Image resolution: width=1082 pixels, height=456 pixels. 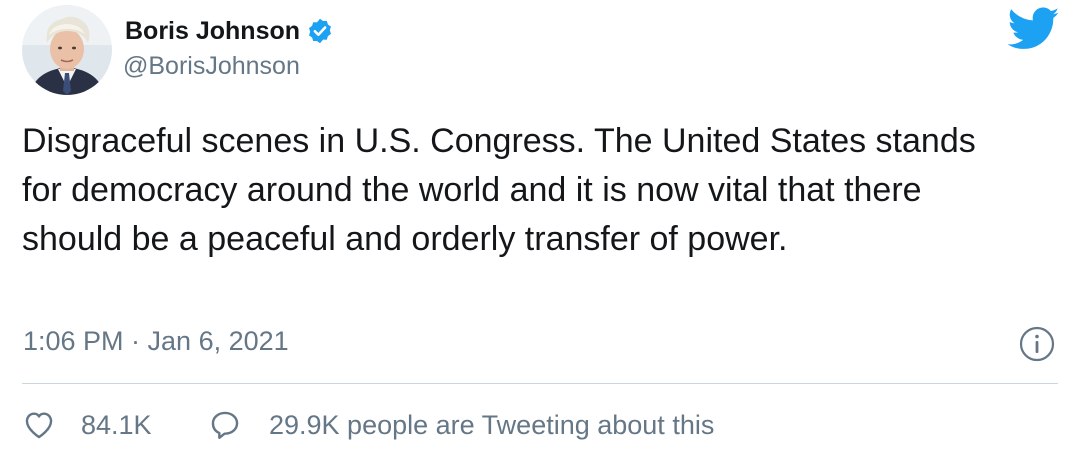 What do you see at coordinates (156, 341) in the screenshot?
I see `tweet-timestamp: 1:06 PM · Jan 6, 2021` at bounding box center [156, 341].